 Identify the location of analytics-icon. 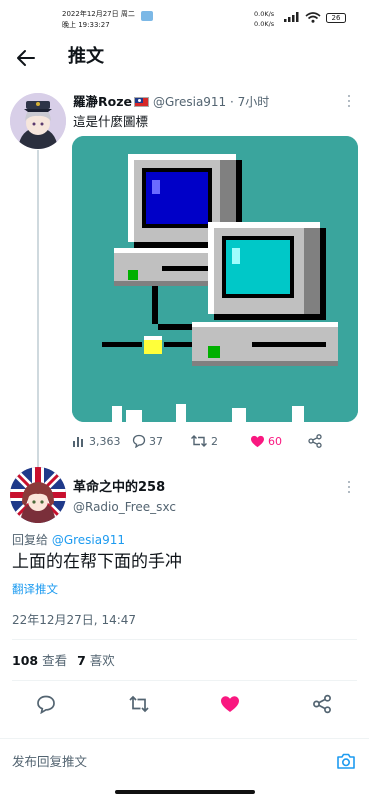
(78, 442).